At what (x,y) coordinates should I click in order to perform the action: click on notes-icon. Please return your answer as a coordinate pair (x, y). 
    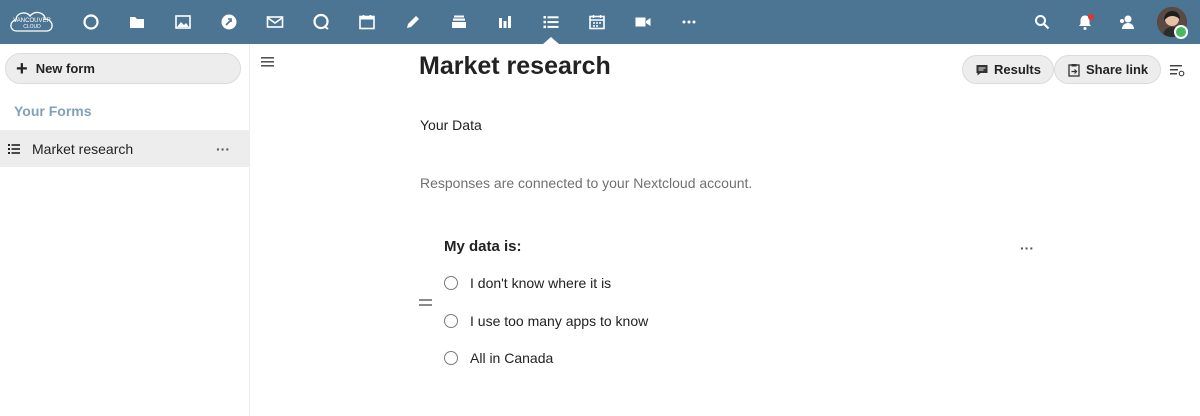
    Looking at the image, I should click on (413, 22).